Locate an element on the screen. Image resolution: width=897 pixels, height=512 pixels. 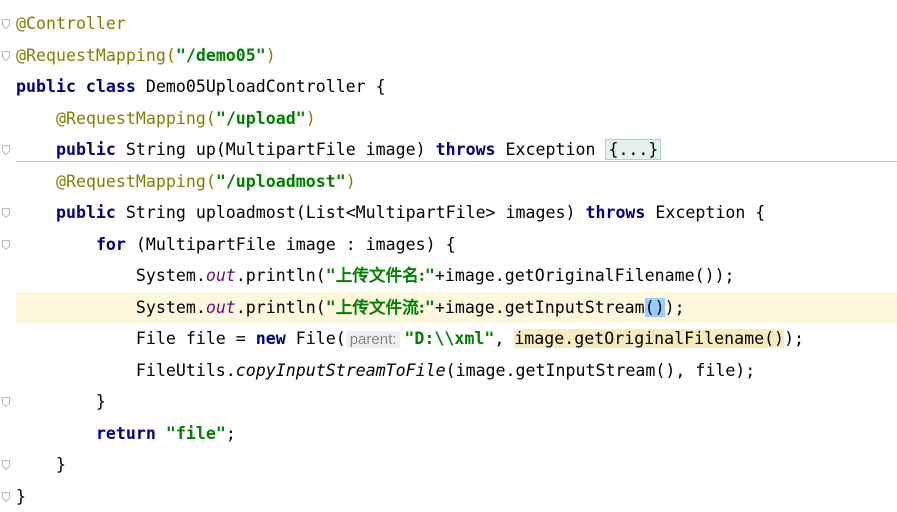
code-token: "D:\\xml" is located at coordinates (449, 338).